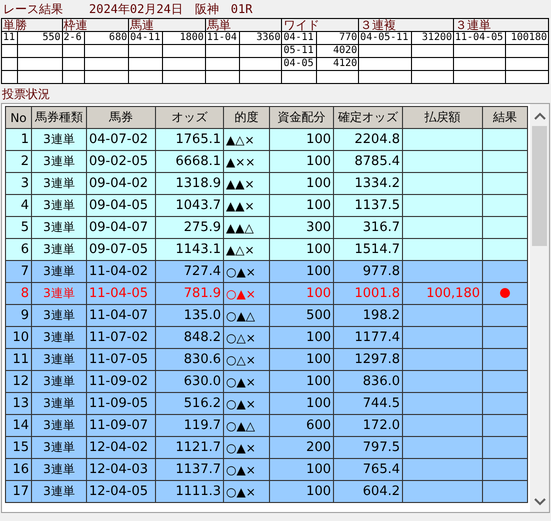 The height and width of the screenshot is (521, 551). I want to click on column-header: No, so click(19, 117).